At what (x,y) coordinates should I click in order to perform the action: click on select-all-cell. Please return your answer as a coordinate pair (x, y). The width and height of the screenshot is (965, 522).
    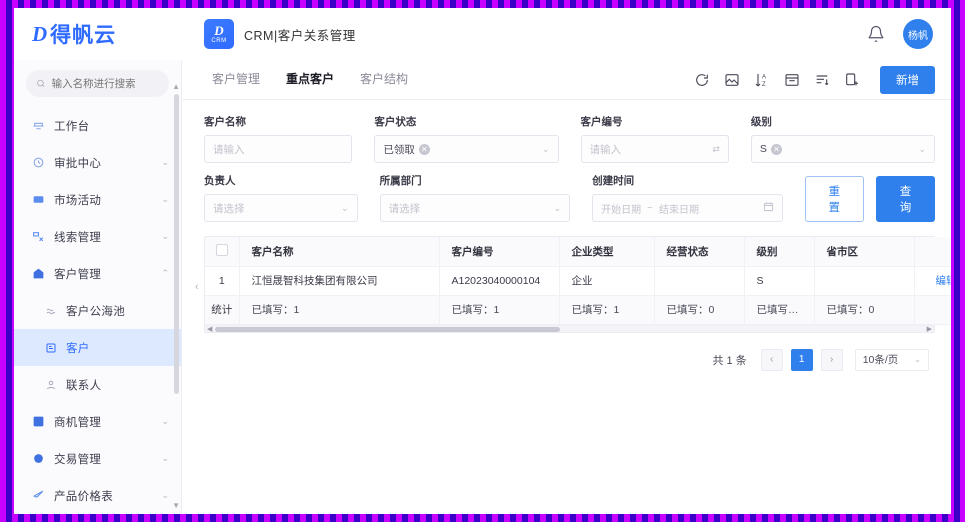
    Looking at the image, I should click on (222, 252).